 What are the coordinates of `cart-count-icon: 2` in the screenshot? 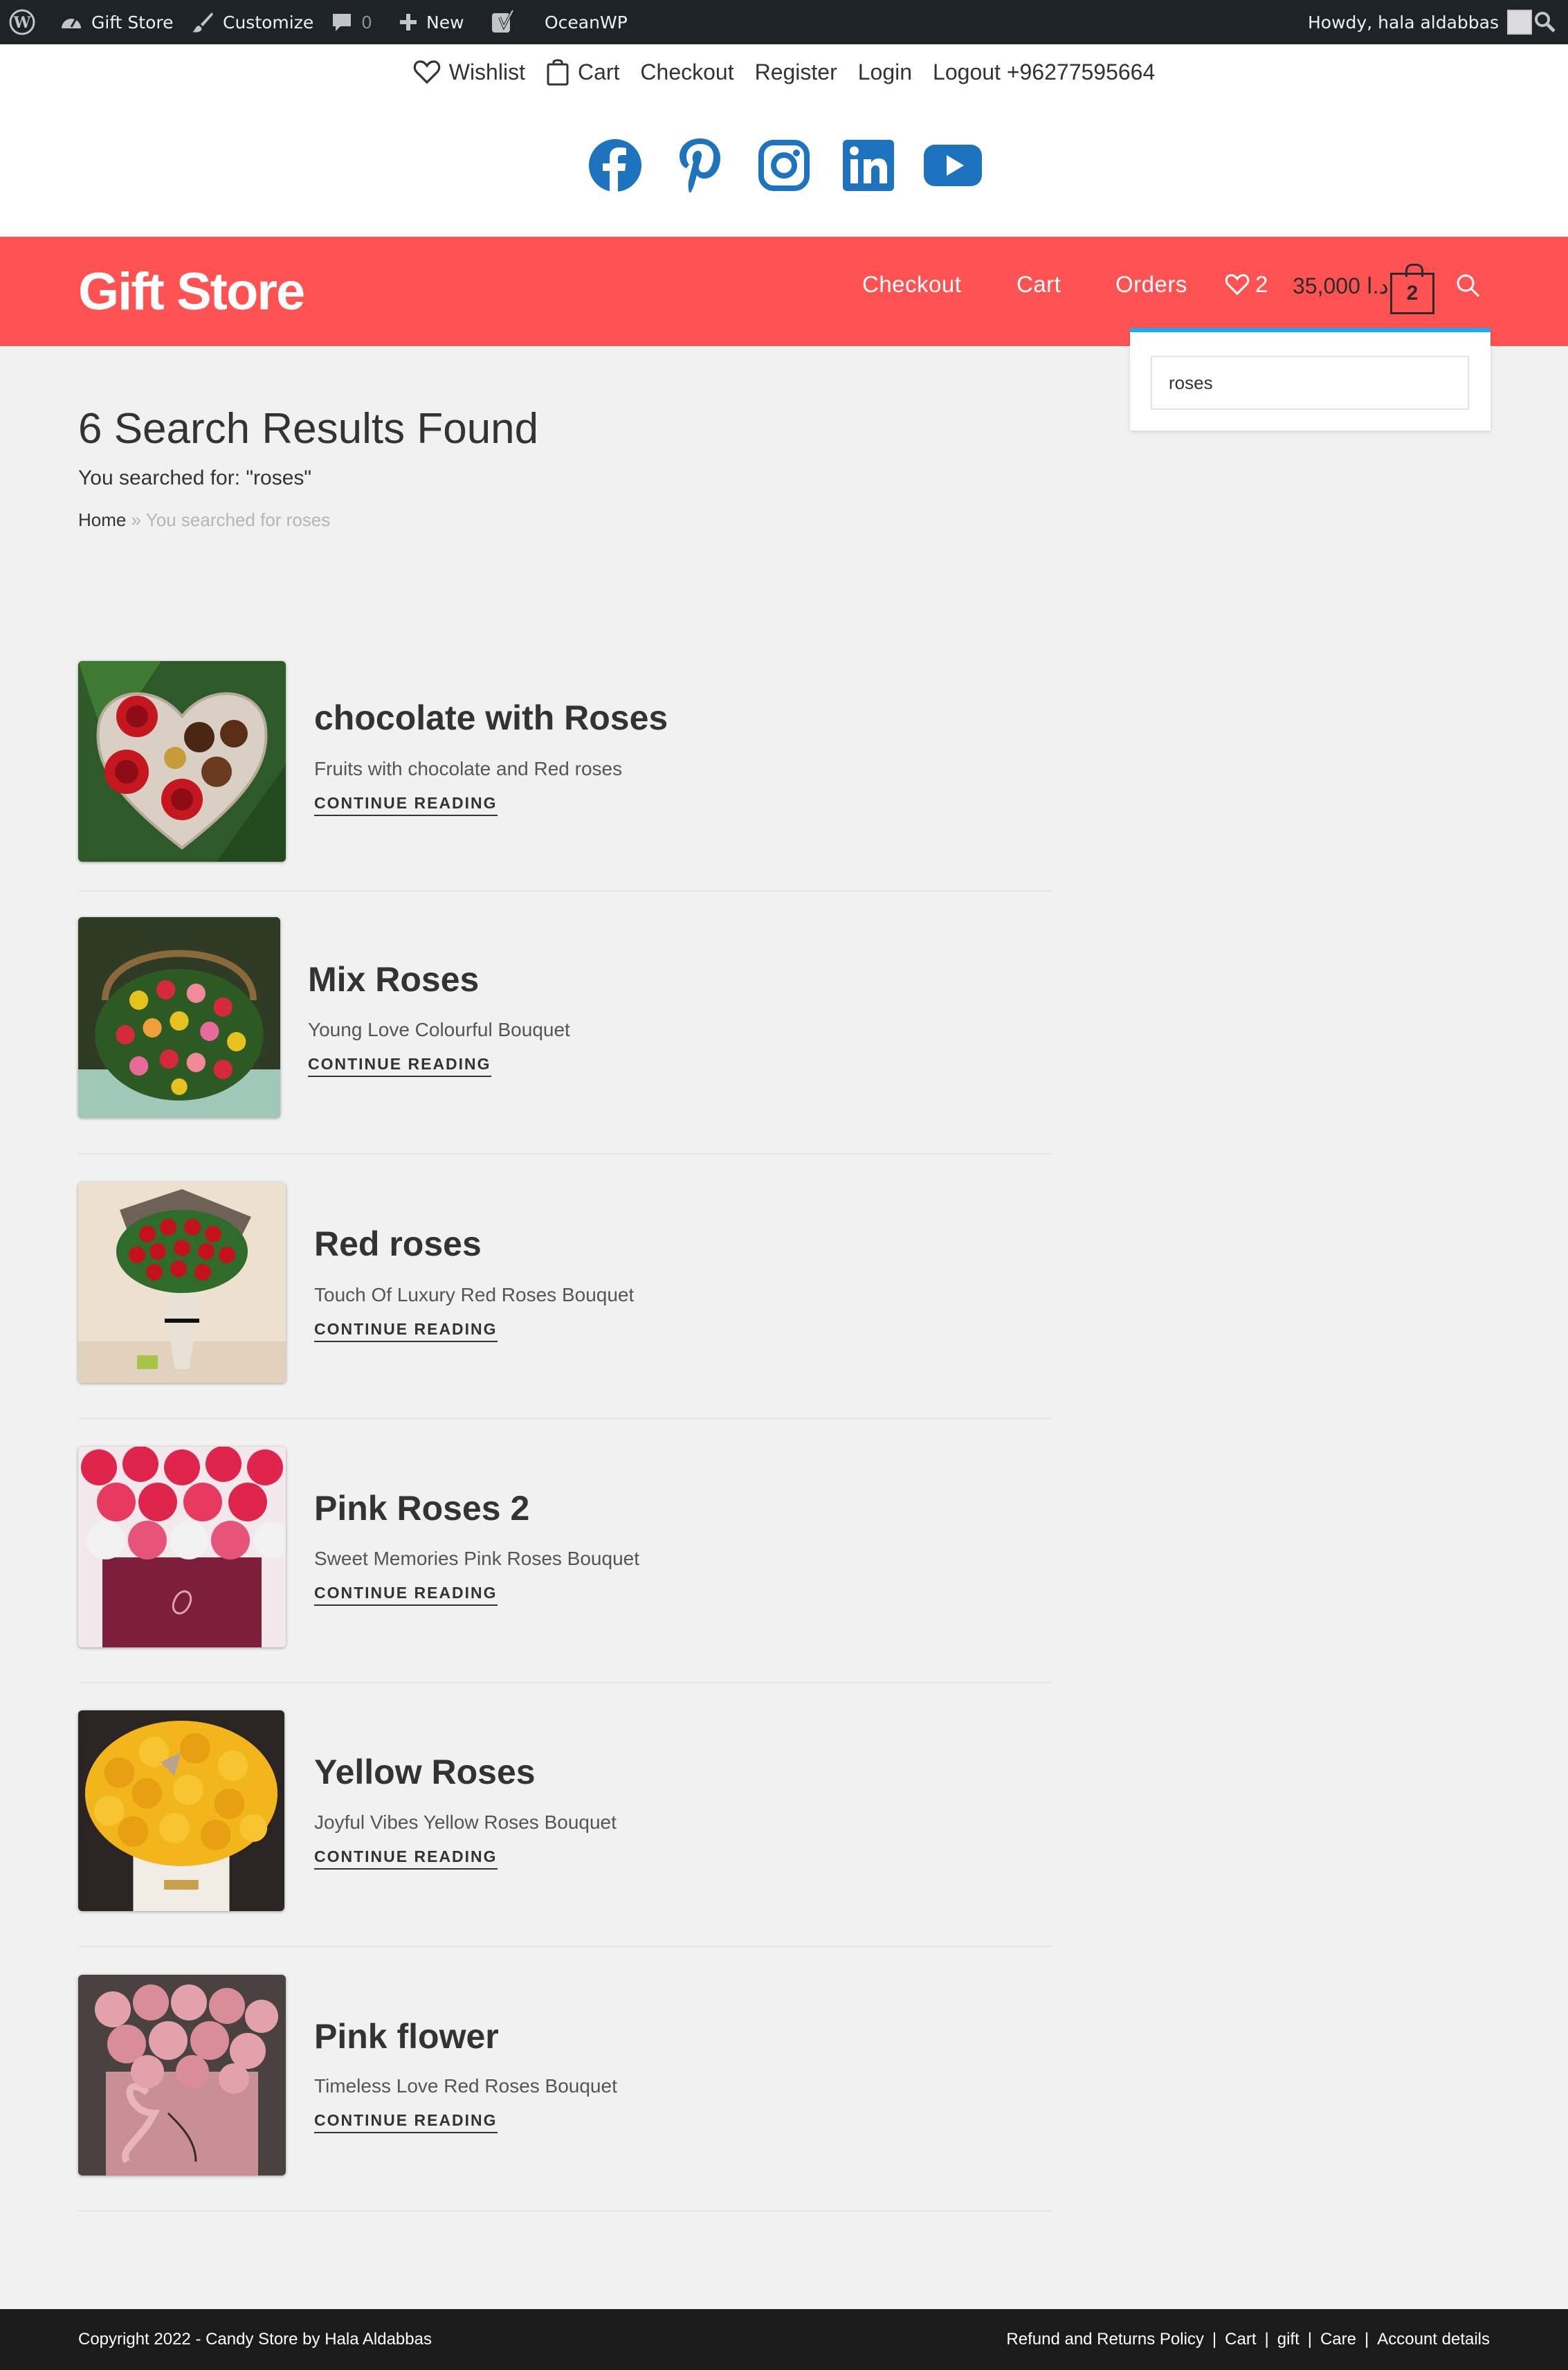 It's located at (1412, 289).